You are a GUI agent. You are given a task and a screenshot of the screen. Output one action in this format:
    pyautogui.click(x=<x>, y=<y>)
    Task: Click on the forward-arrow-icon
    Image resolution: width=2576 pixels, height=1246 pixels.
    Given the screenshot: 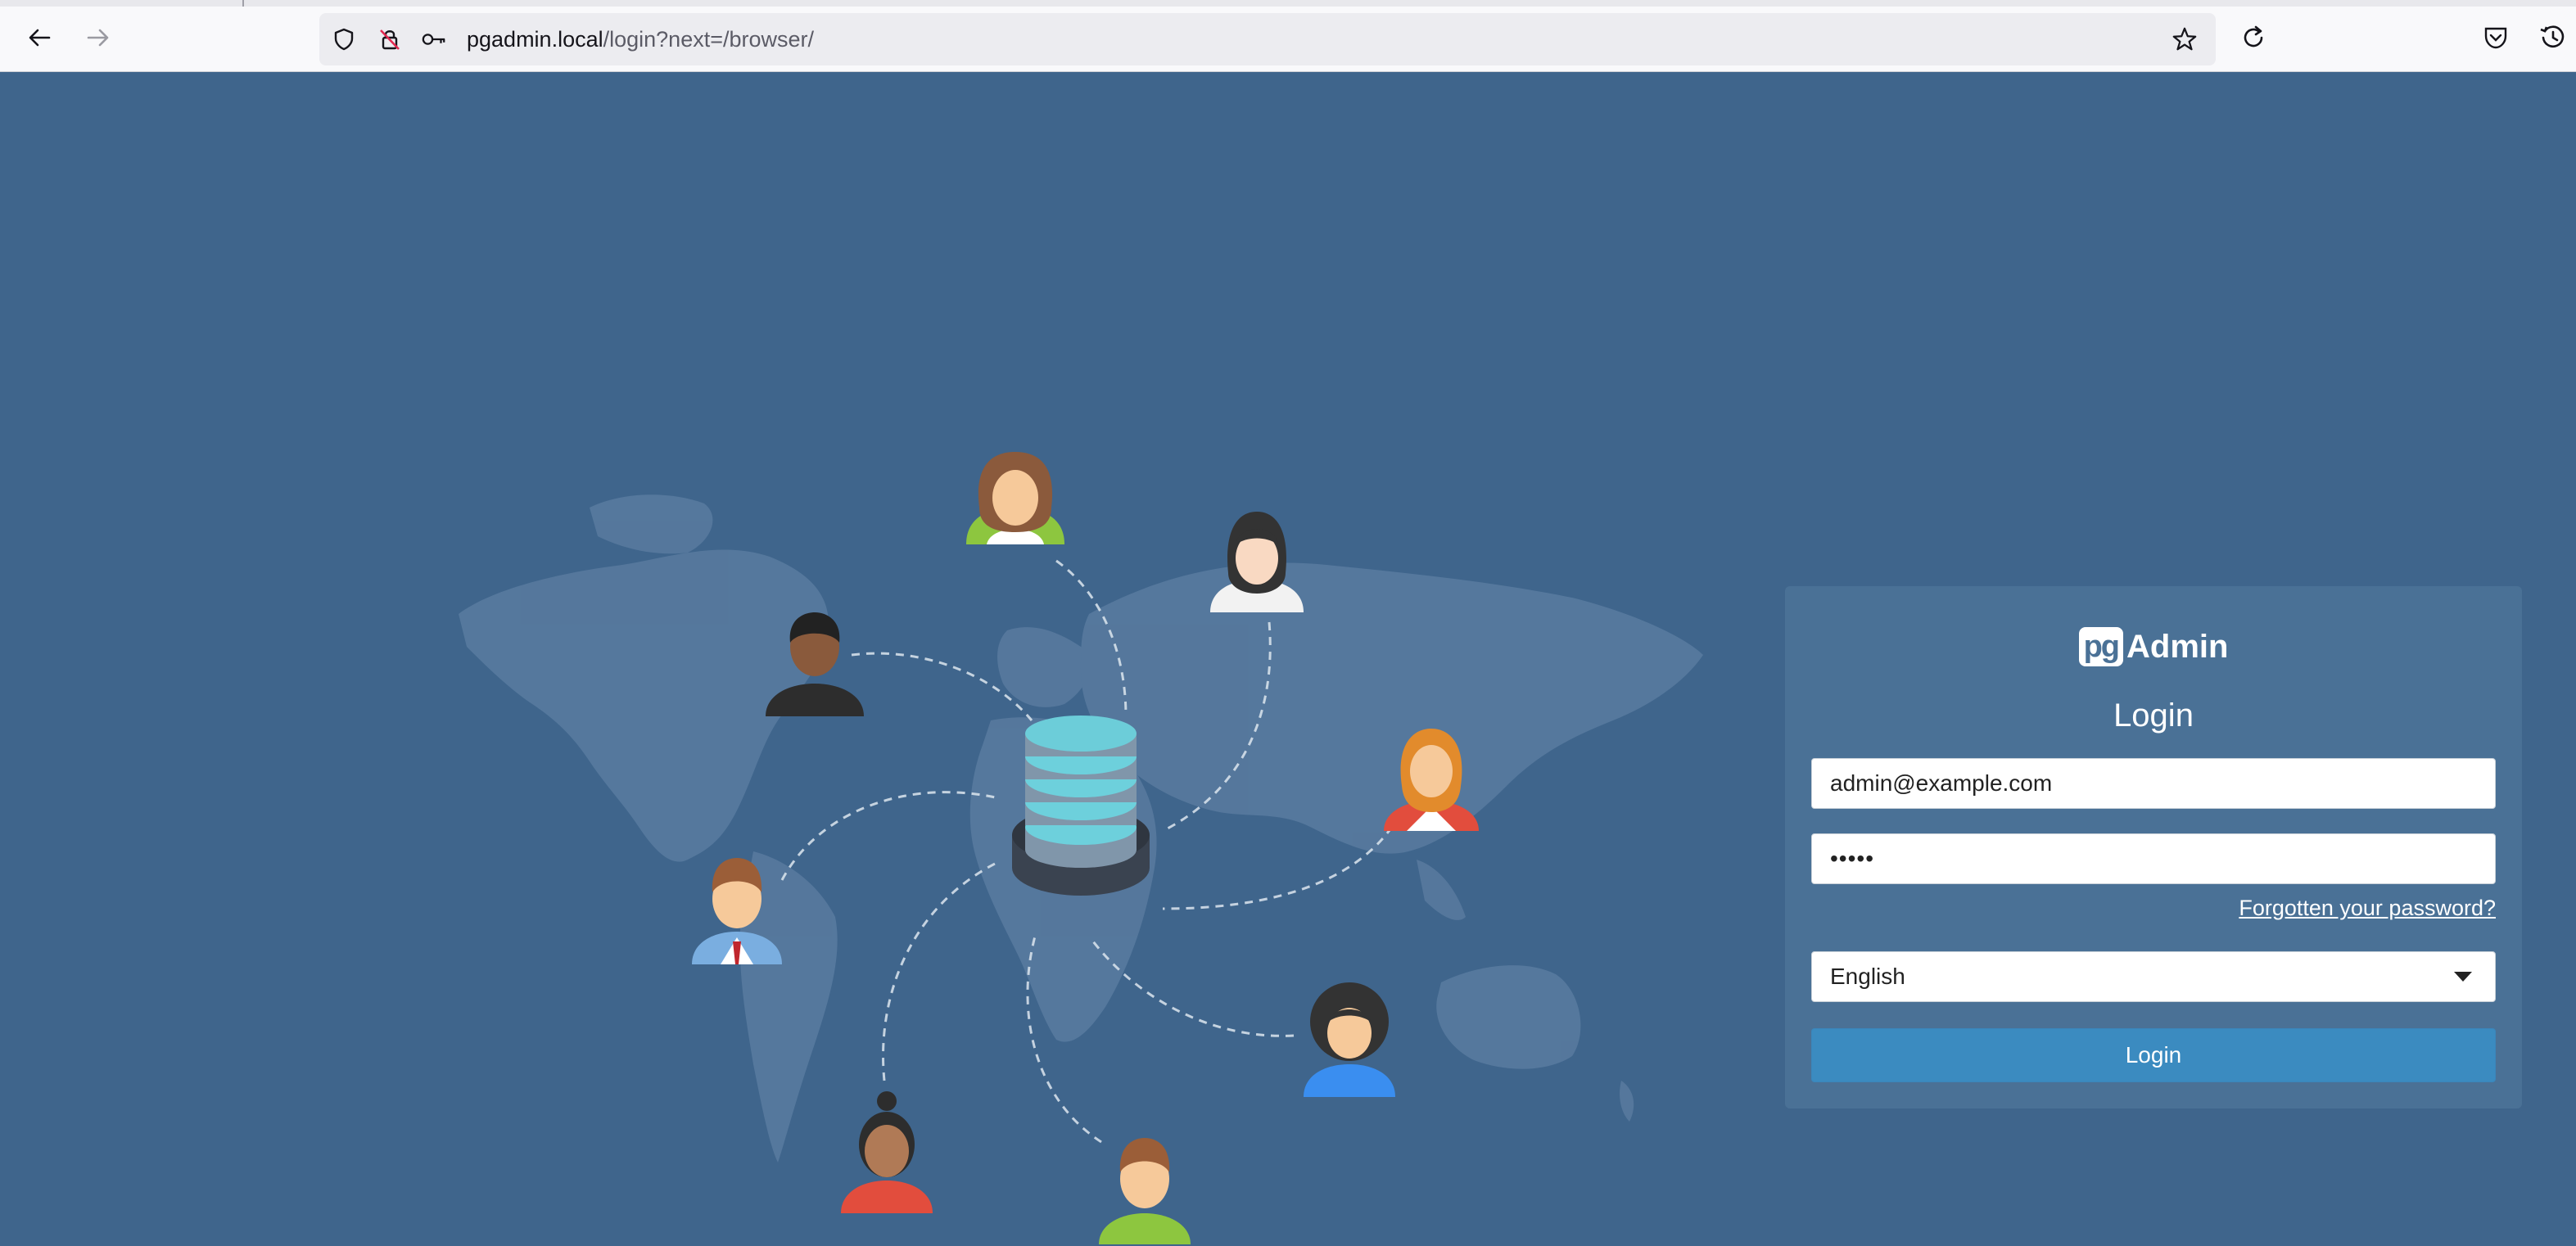 What is the action you would take?
    pyautogui.click(x=98, y=38)
    